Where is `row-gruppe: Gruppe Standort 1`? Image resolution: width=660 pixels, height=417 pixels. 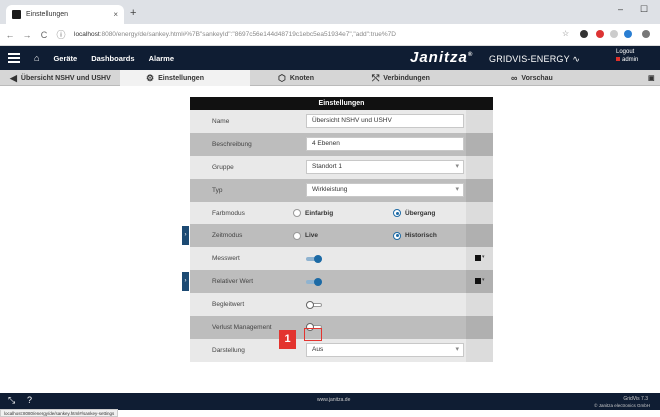
row-gruppe: Gruppe Standort 1 is located at coordinates (341, 167).